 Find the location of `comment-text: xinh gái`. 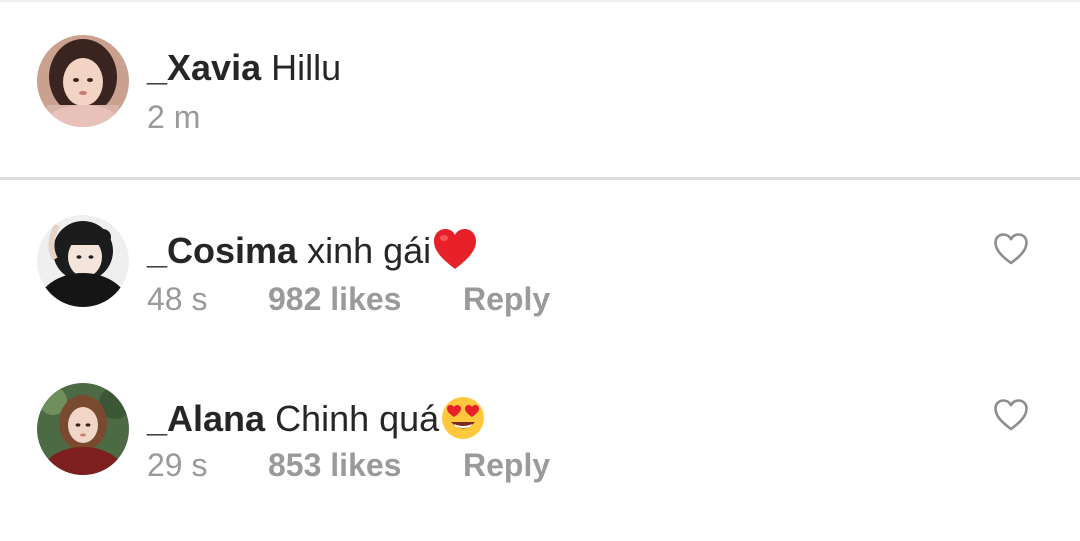

comment-text: xinh gái is located at coordinates (369, 250).